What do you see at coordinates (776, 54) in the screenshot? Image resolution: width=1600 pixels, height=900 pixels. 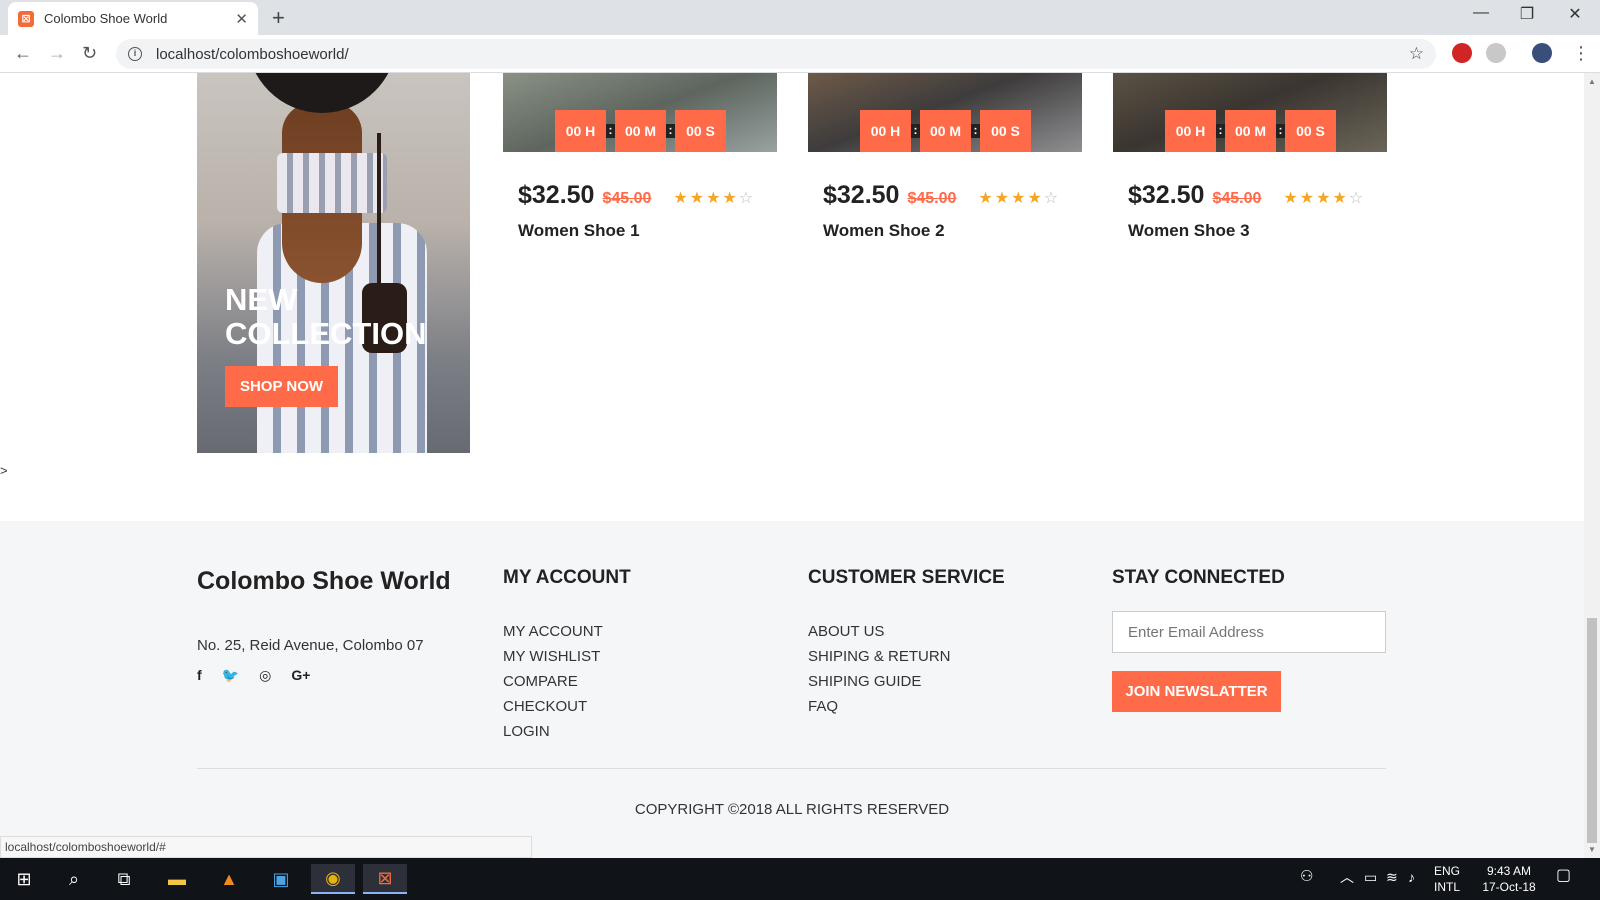 I see `omnibox: i localhost/colomboshoeworld/ ☆` at bounding box center [776, 54].